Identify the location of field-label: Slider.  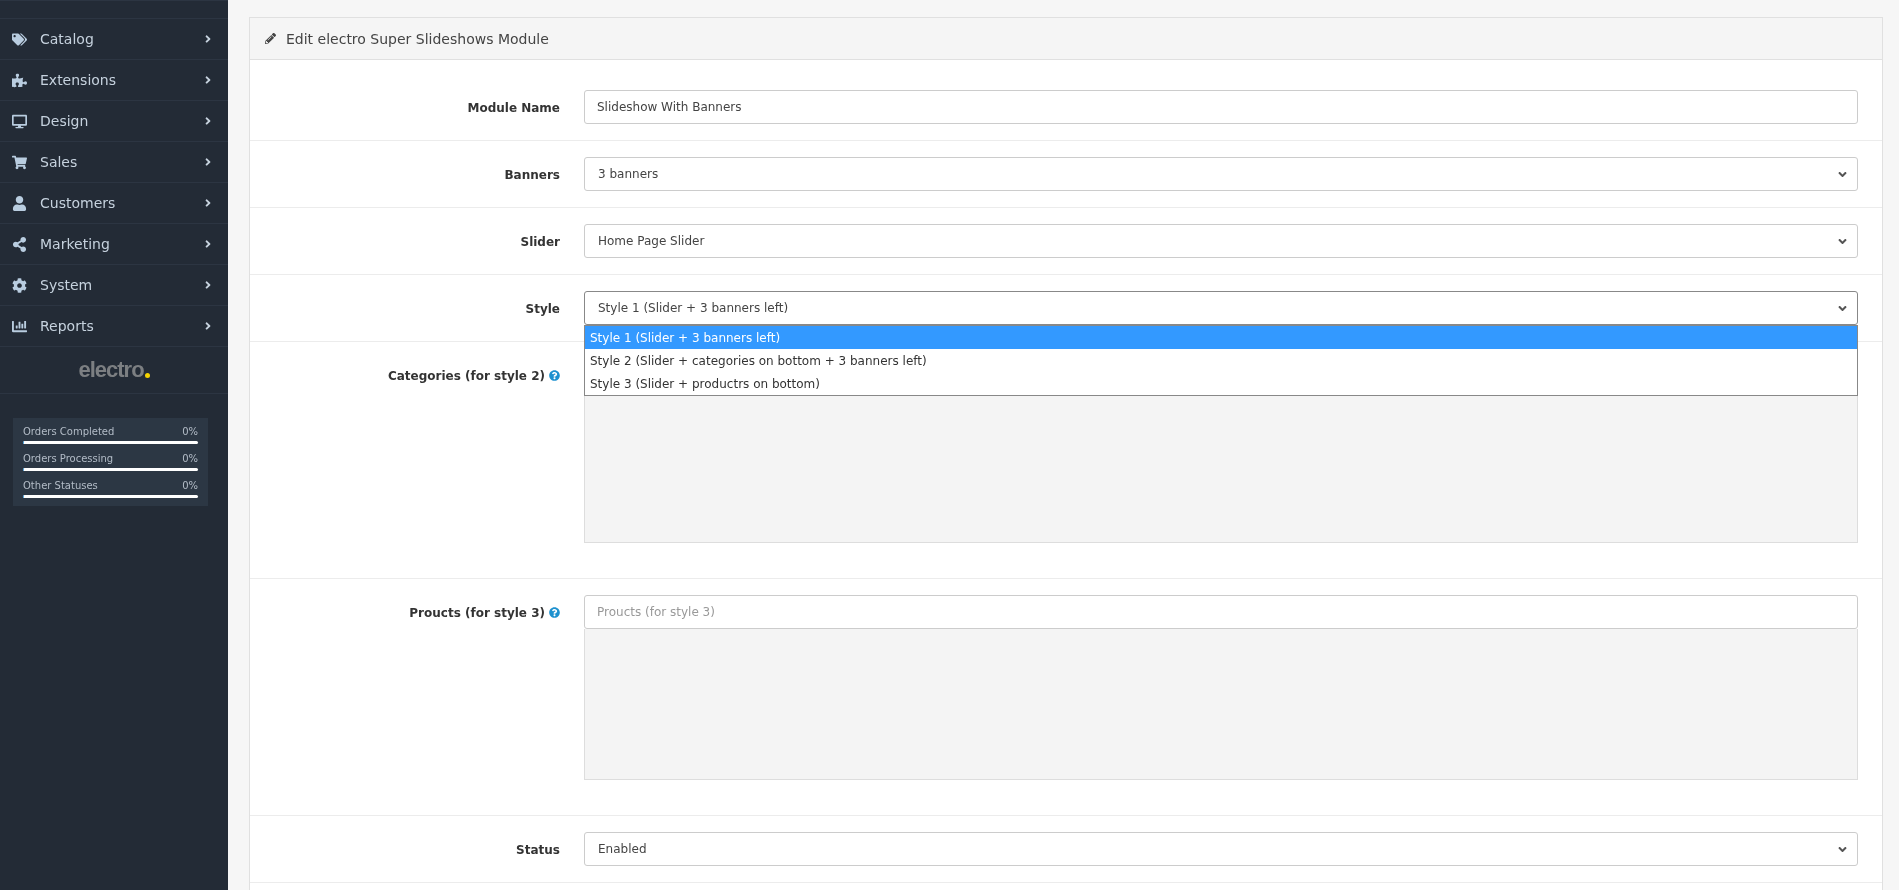
(540, 242).